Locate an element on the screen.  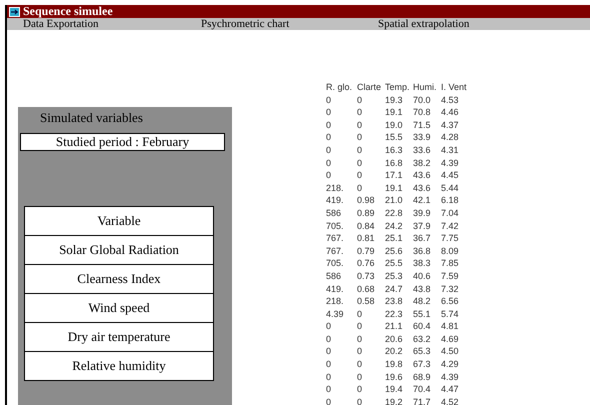
data-cell-text: 7.59 is located at coordinates (450, 276).